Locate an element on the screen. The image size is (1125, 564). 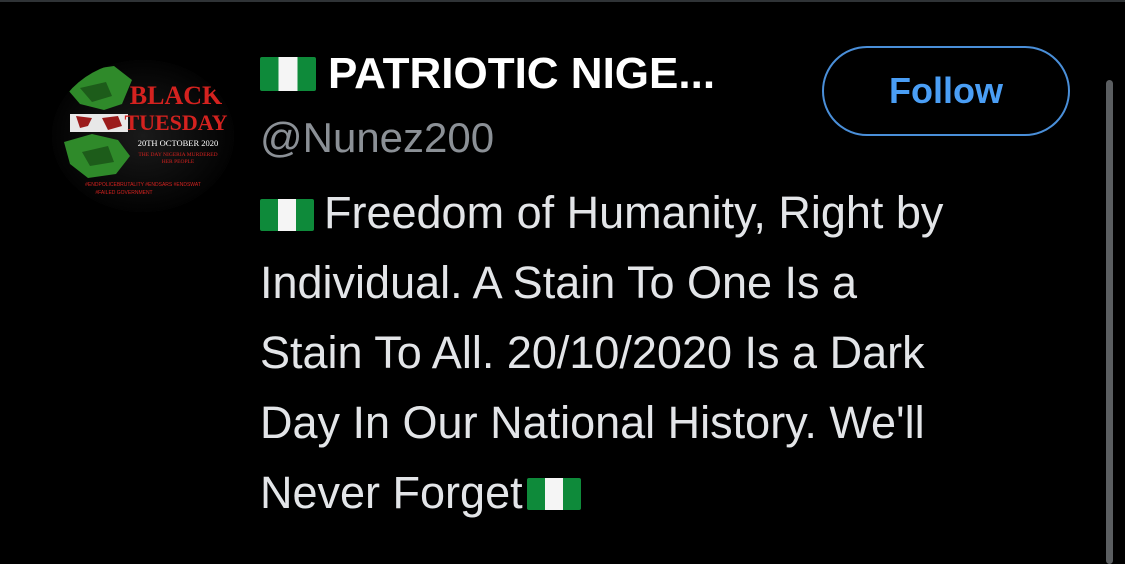
poster-hashtags-1: #ENDPOLICEBRUTALITY #ENDSARS #ENDSWAT is located at coordinates (143, 185).